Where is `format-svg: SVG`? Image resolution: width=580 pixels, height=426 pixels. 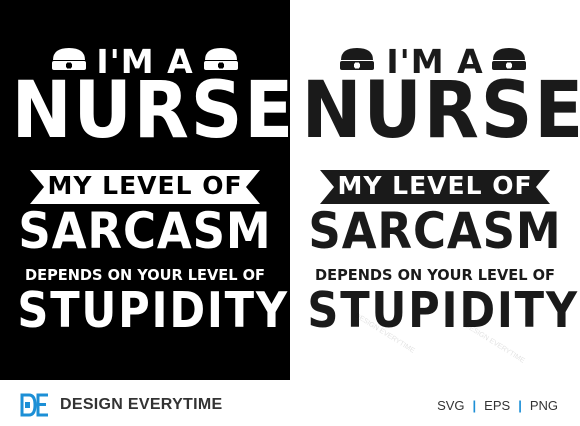
format-svg: SVG is located at coordinates (451, 405).